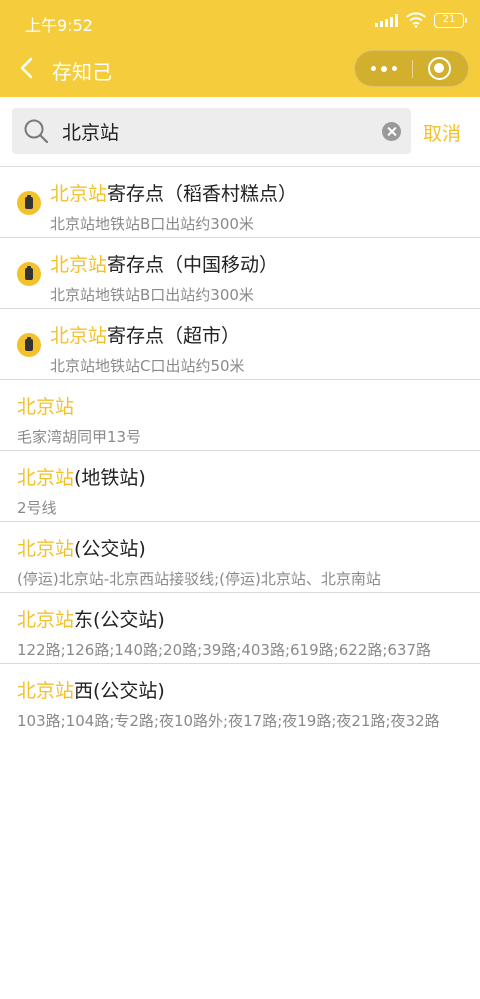 This screenshot has height=999, width=480. I want to click on nav-bar: 存知己, so click(240, 70).